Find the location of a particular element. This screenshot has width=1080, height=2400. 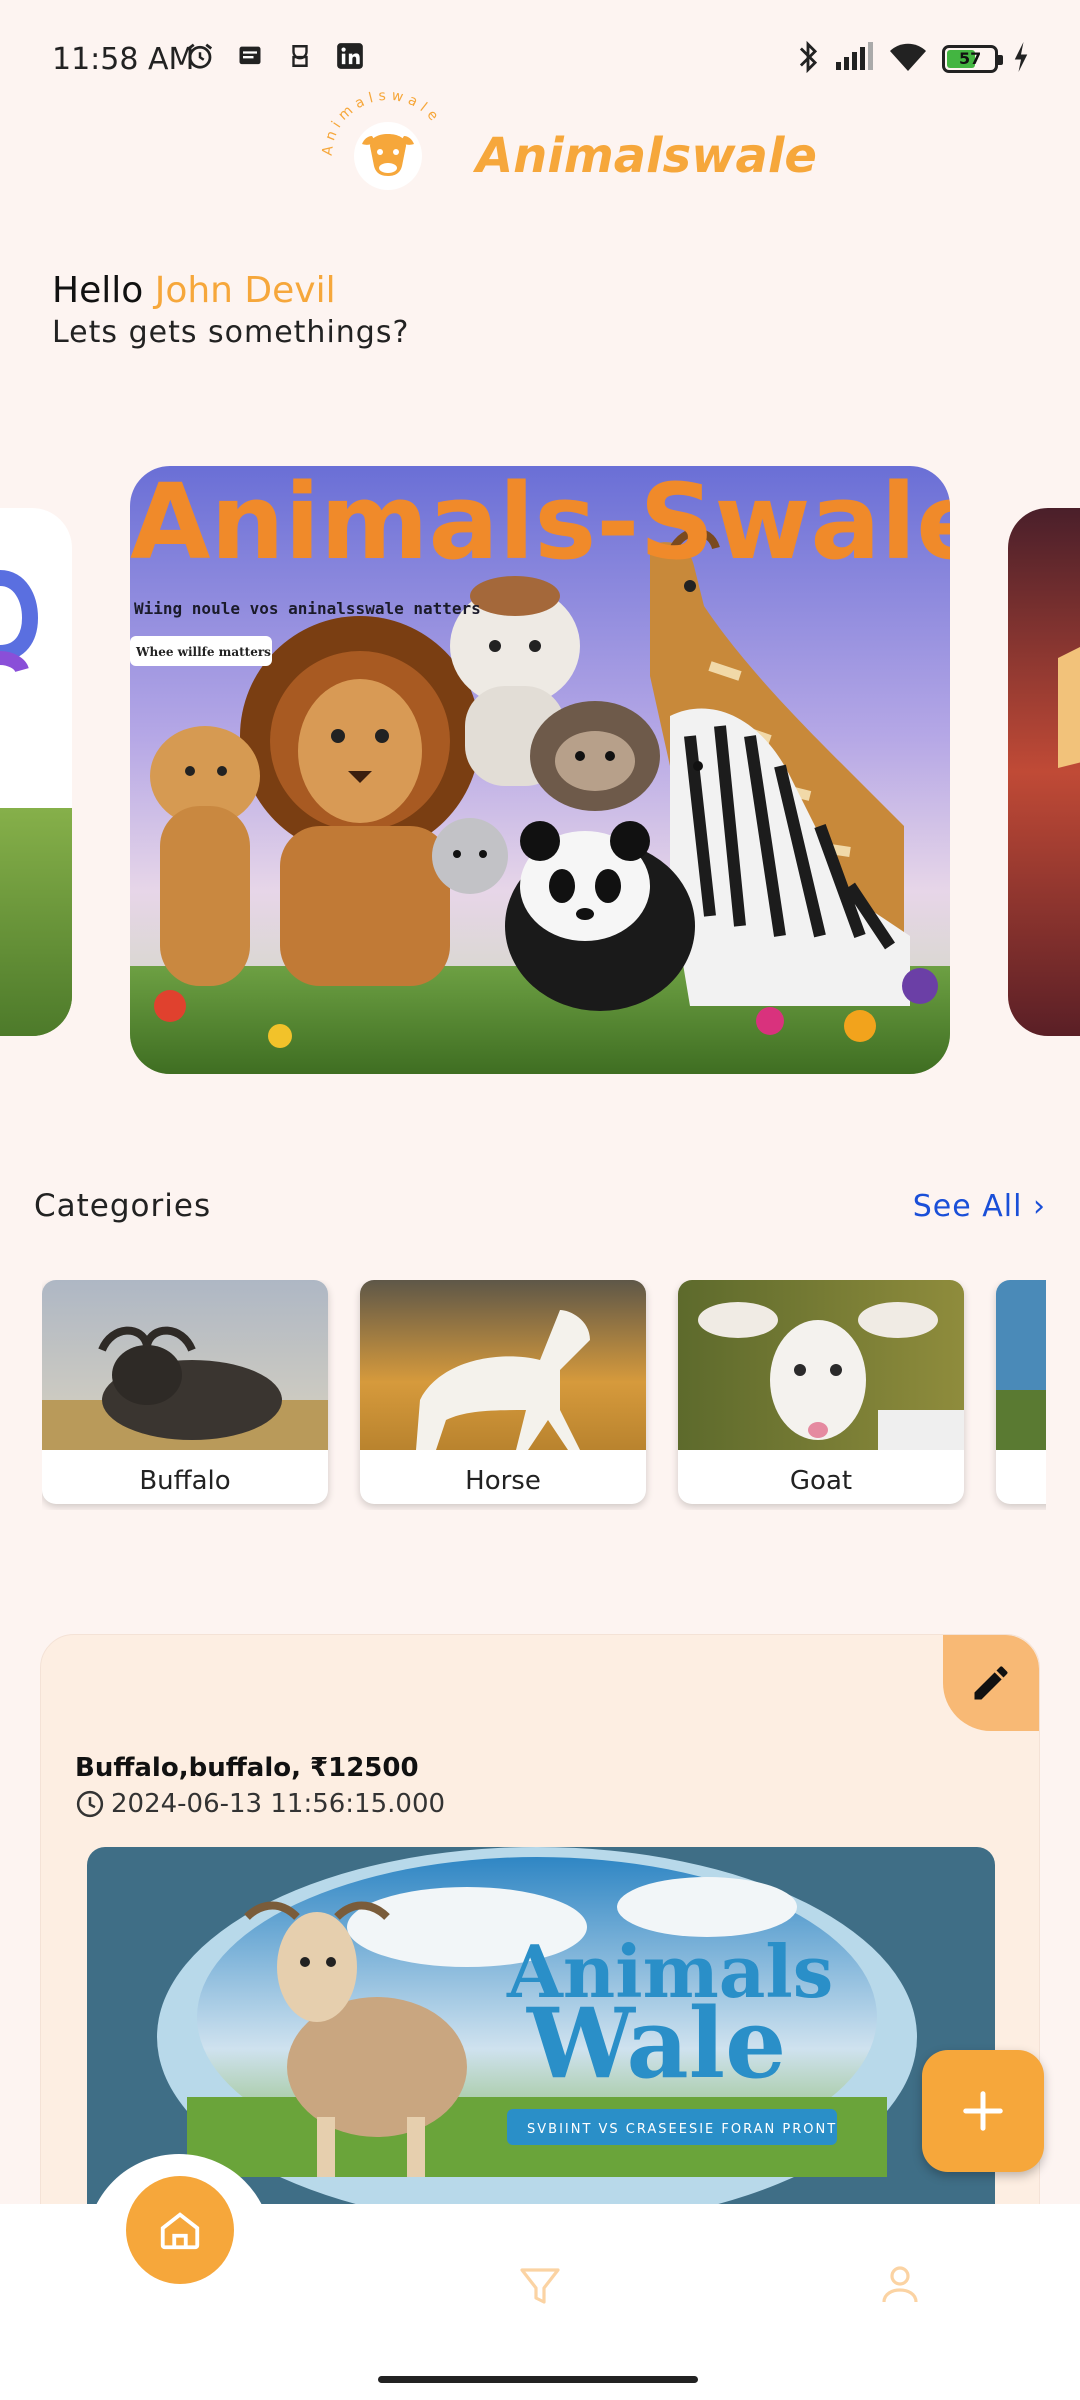

category-image is located at coordinates (1021, 1365).